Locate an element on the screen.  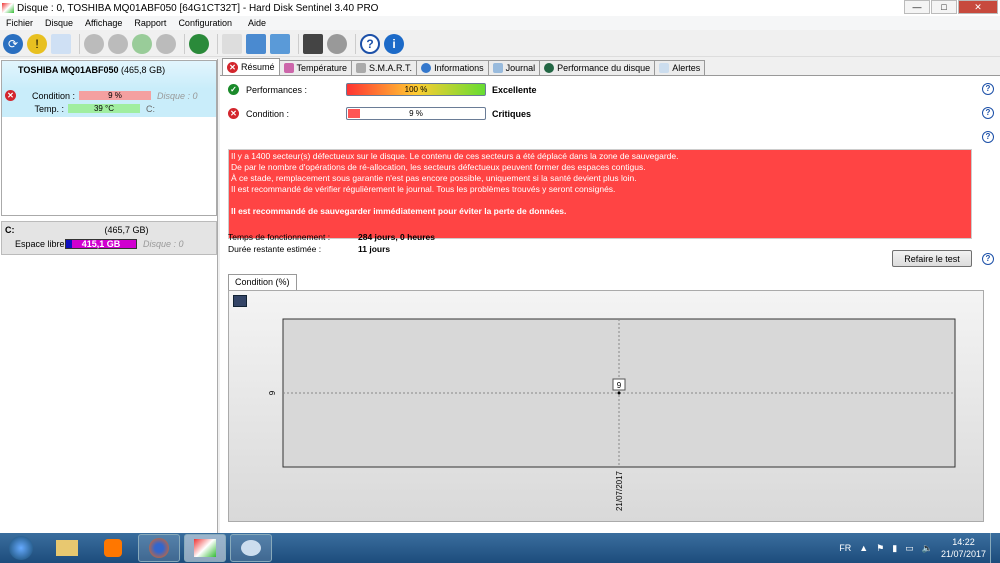
menu-disque: Disque is located at coordinates (59, 23).